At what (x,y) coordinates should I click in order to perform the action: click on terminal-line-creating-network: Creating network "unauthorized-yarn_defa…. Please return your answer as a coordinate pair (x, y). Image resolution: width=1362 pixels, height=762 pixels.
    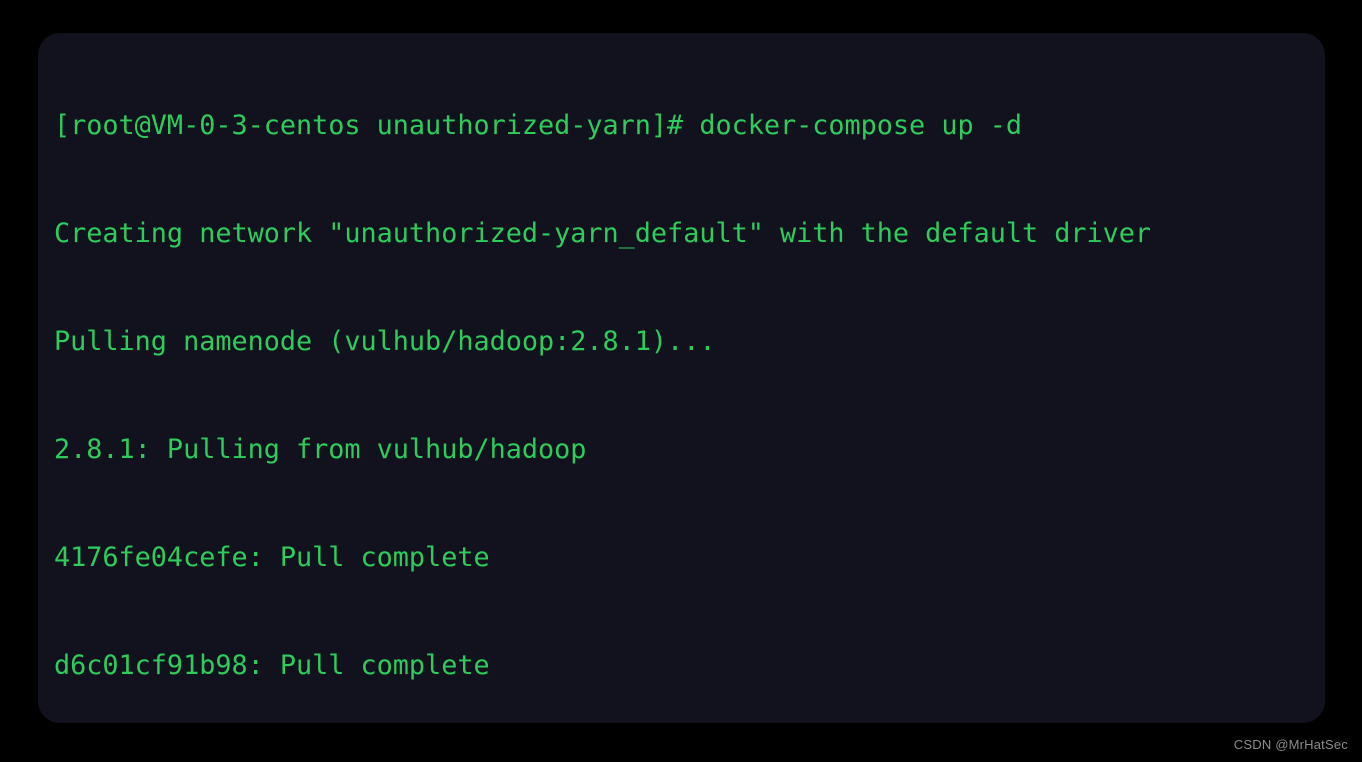
    Looking at the image, I should click on (603, 233).